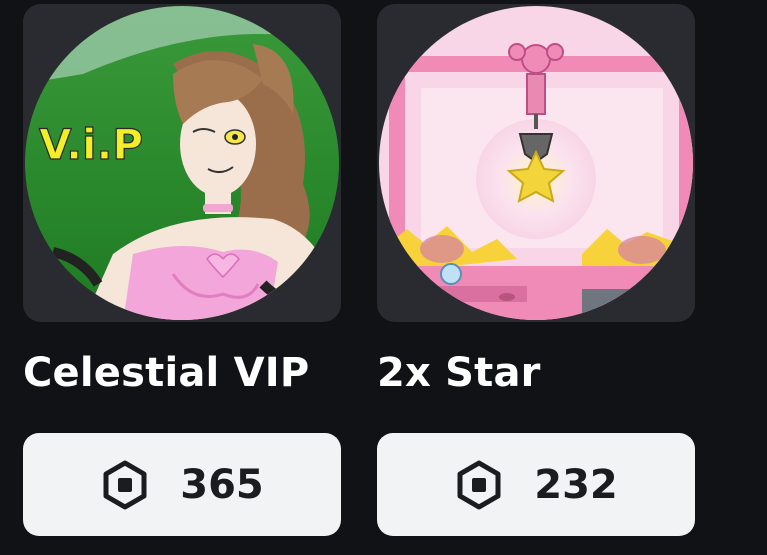  I want to click on buy-button-celestial-vip: 365, so click(182, 484).